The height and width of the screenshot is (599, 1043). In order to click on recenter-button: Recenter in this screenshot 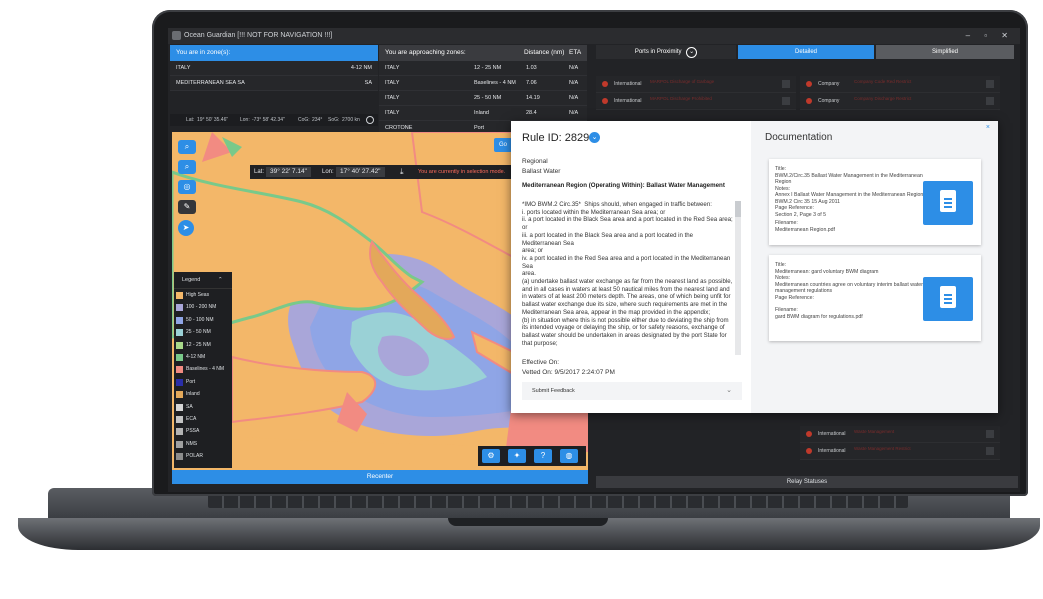, I will do `click(380, 477)`.